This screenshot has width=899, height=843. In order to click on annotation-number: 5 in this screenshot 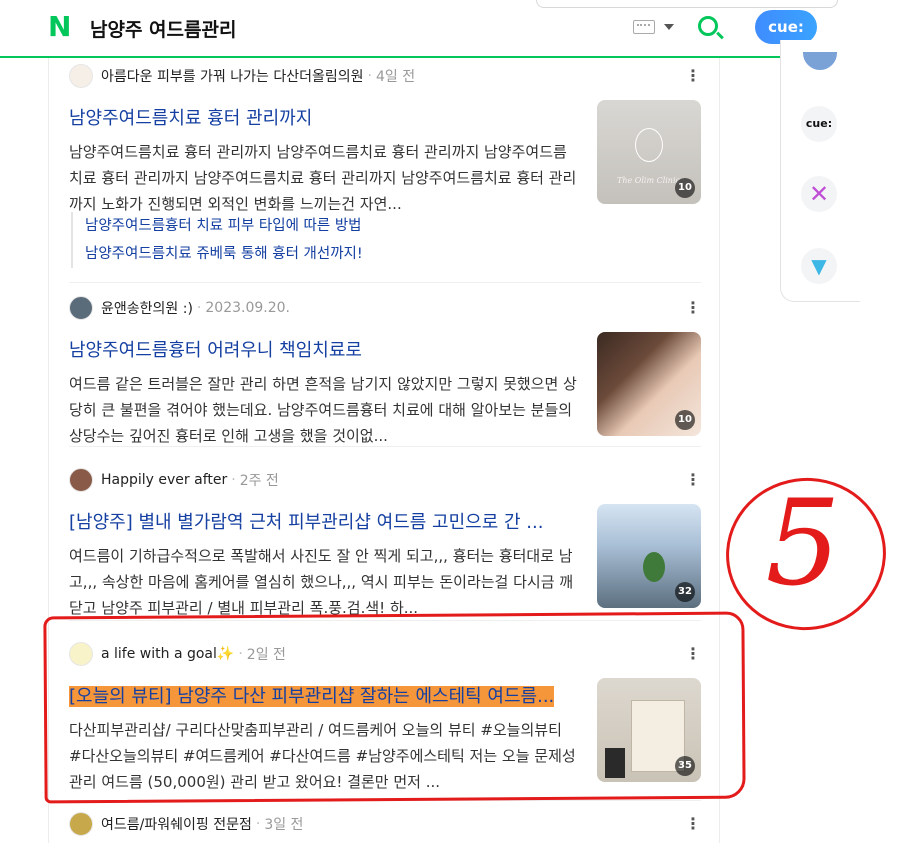, I will do `click(803, 543)`.